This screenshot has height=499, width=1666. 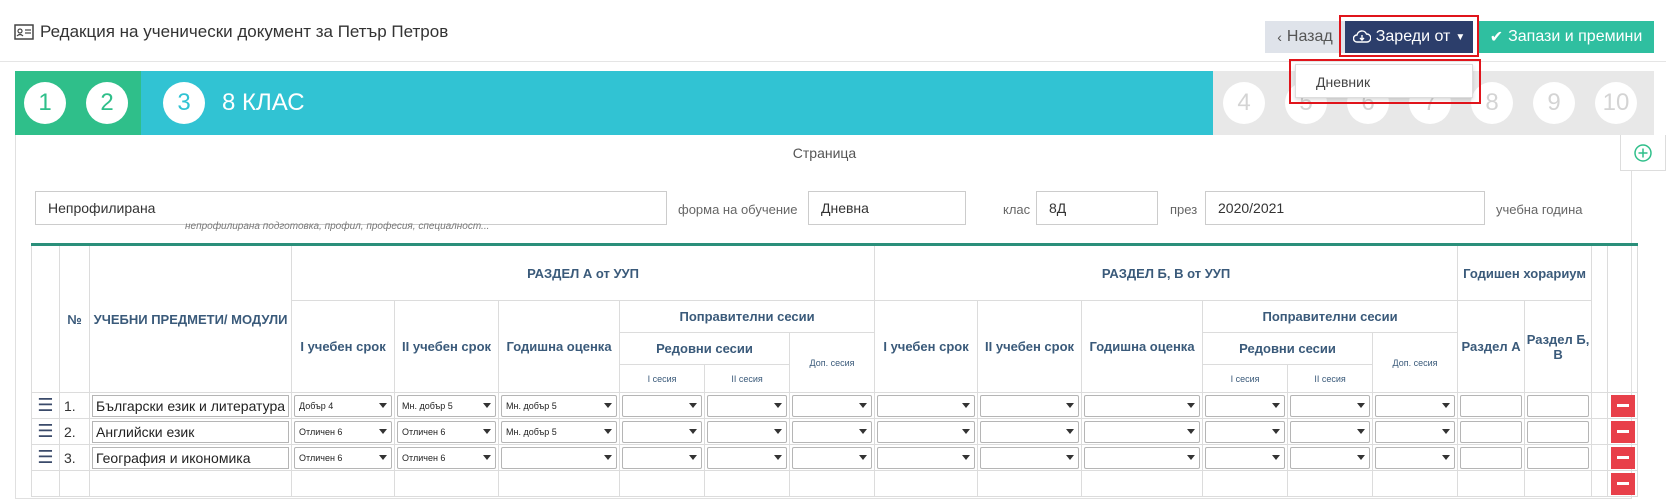 I want to click on bv-session1-cell, so click(x=1245, y=431).